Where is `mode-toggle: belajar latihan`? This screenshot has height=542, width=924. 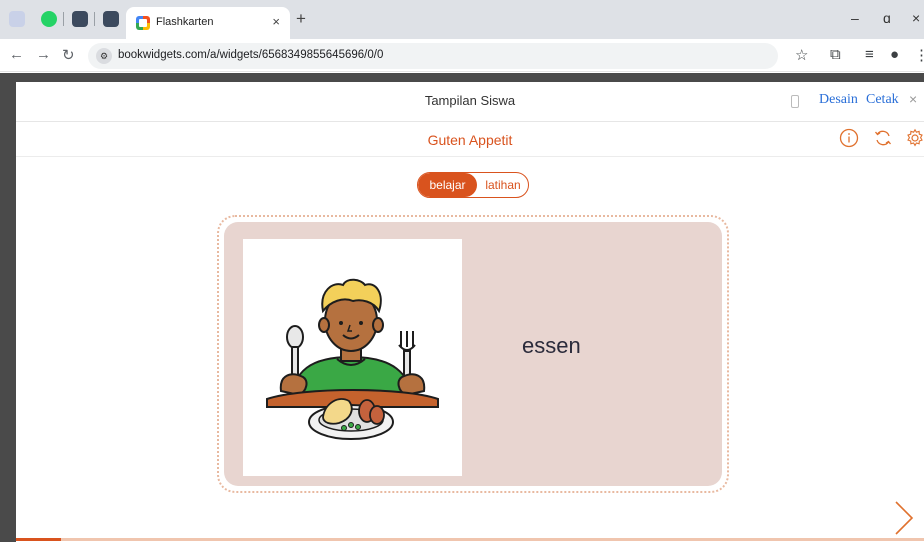
mode-toggle: belajar latihan is located at coordinates (473, 185).